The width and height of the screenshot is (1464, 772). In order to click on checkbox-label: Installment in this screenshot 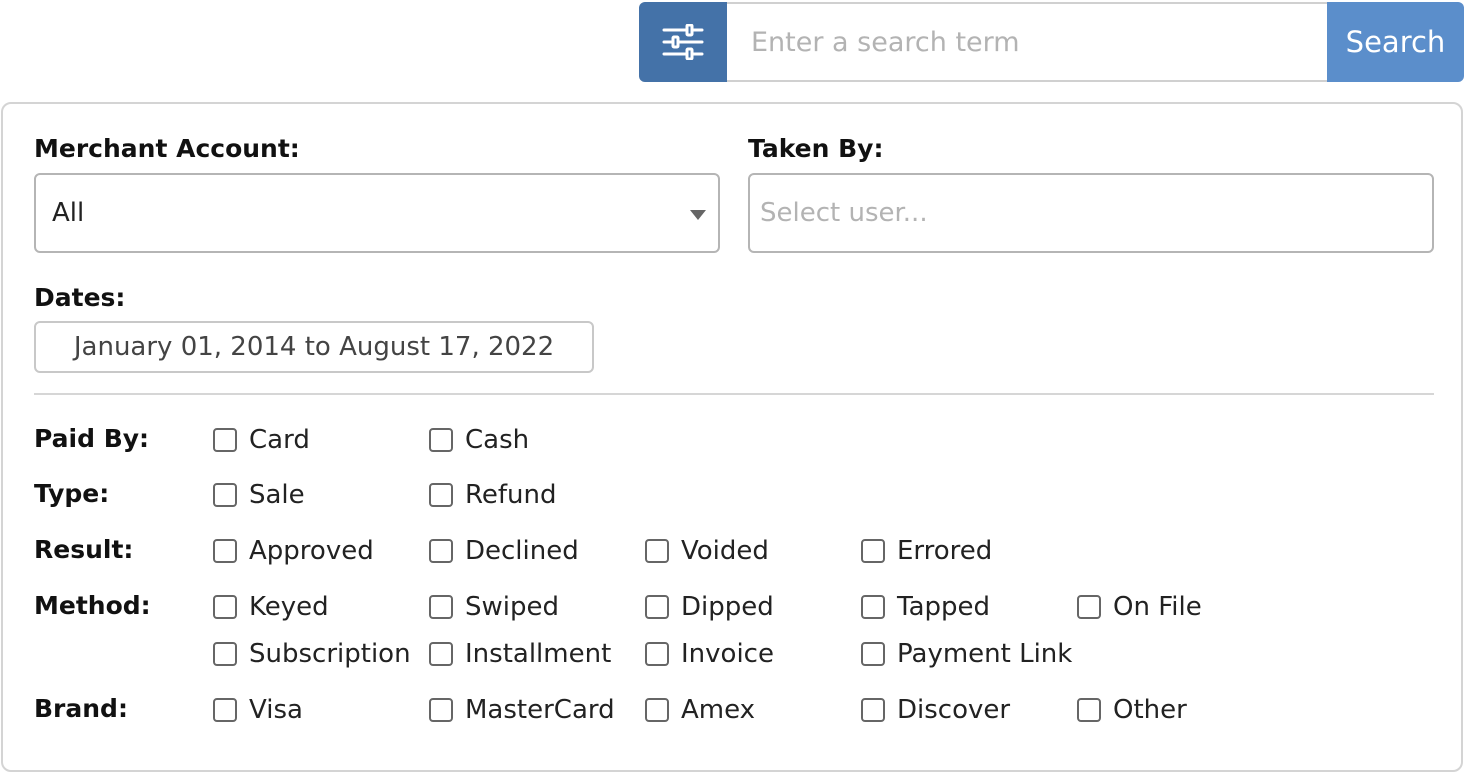, I will do `click(538, 654)`.